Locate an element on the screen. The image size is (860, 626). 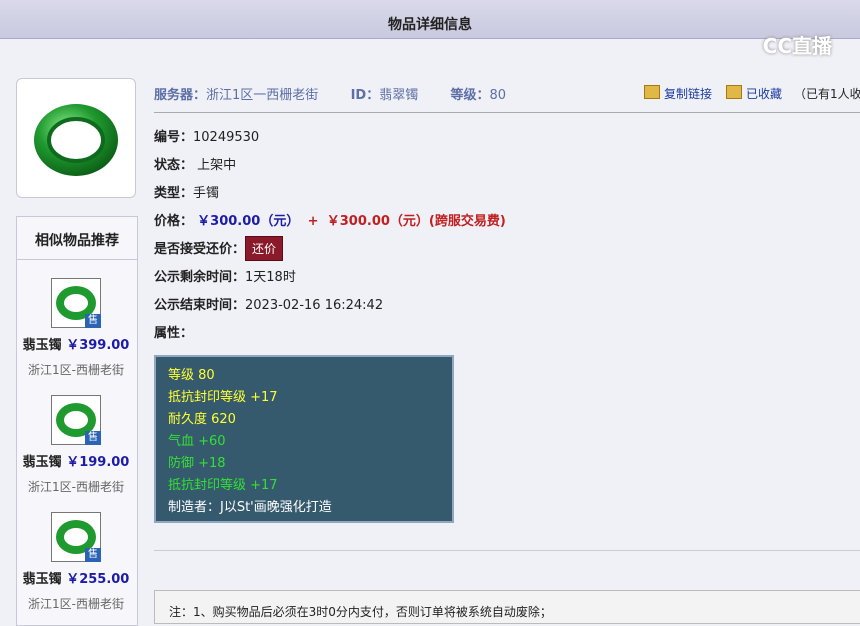
copy-link-icon is located at coordinates (652, 92).